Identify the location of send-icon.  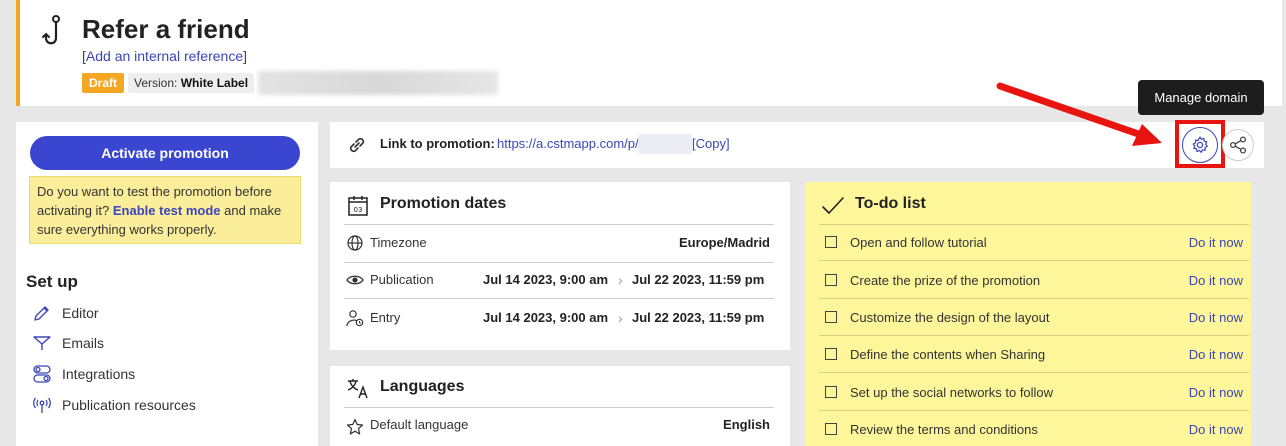
(42, 343).